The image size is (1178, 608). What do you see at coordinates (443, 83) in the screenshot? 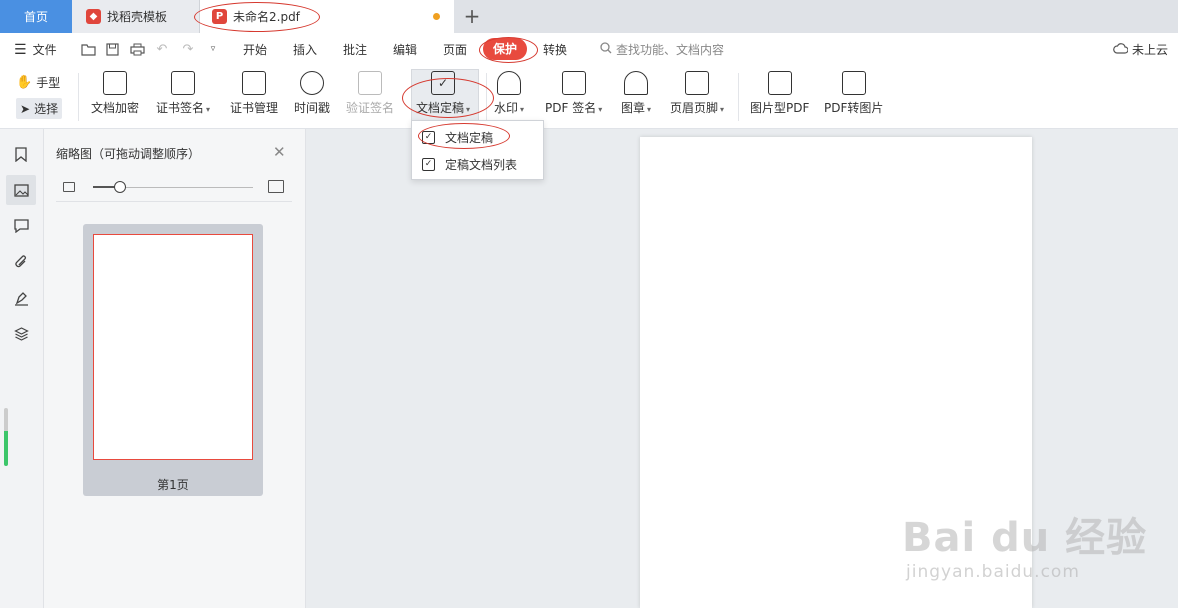
I see `finalize-icon: ✓` at bounding box center [443, 83].